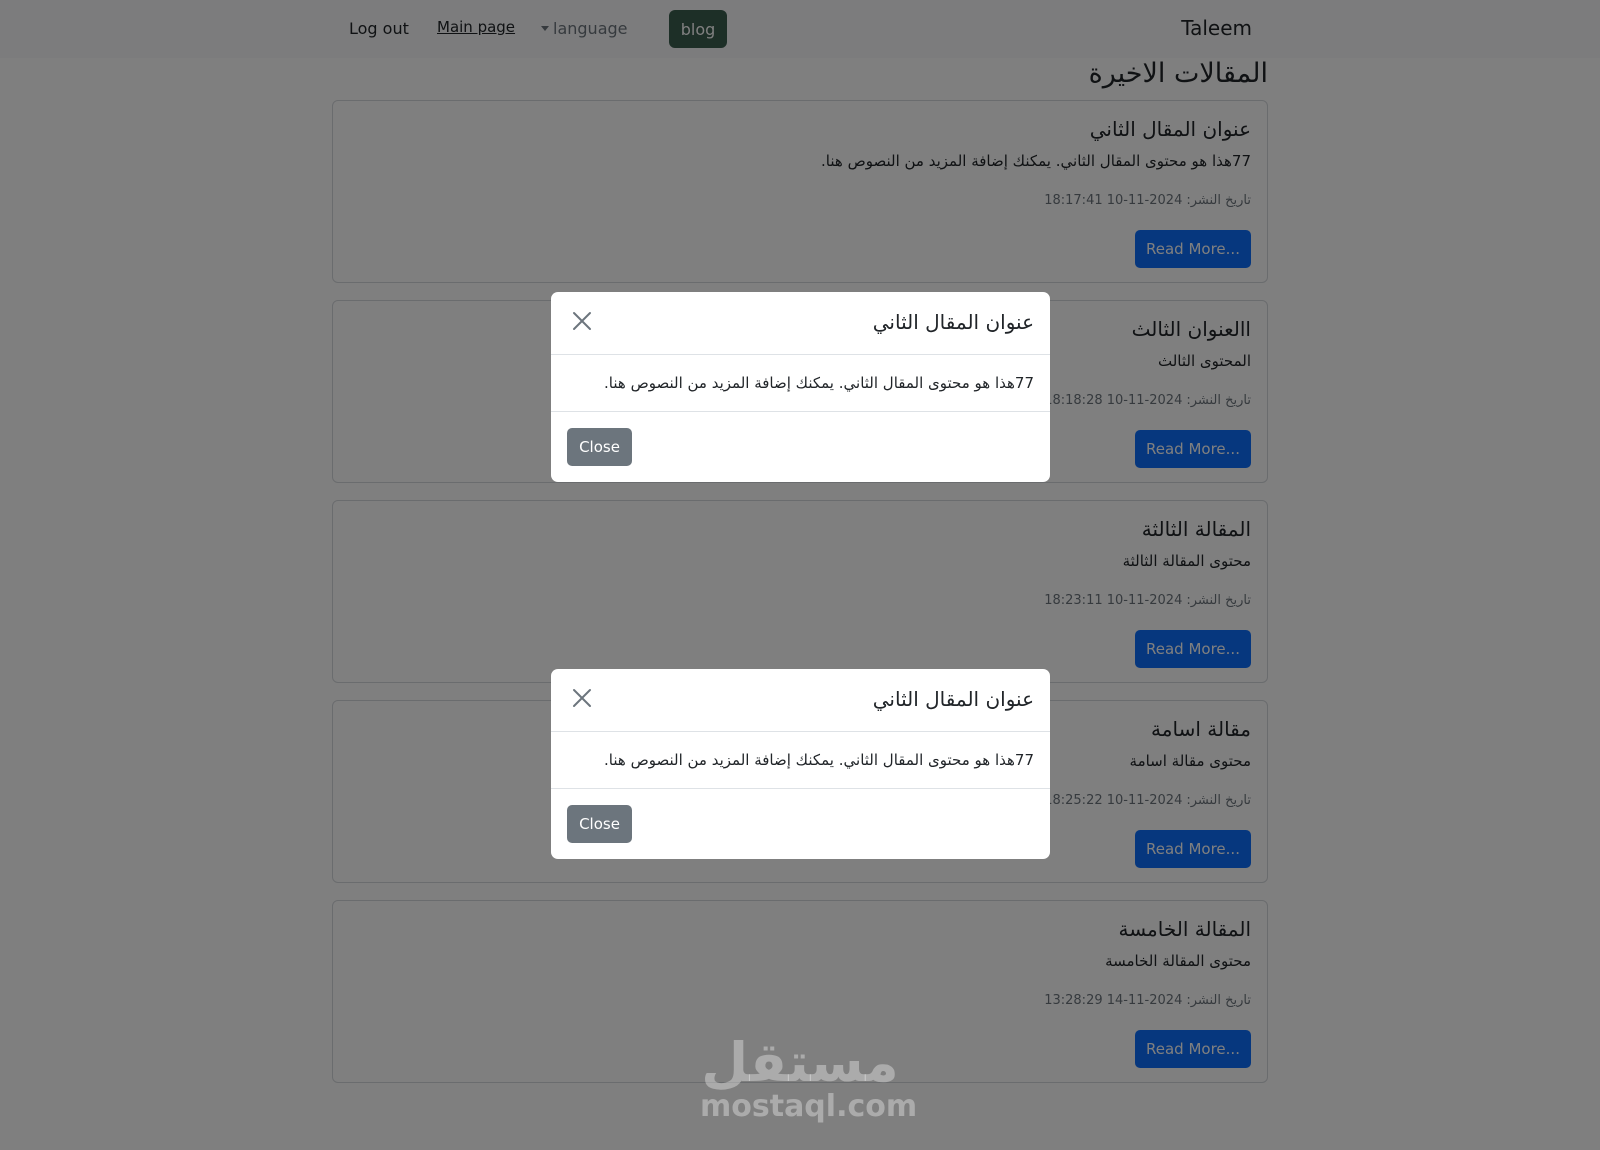  I want to click on watermark-arabic: مستقل, so click(800, 1062).